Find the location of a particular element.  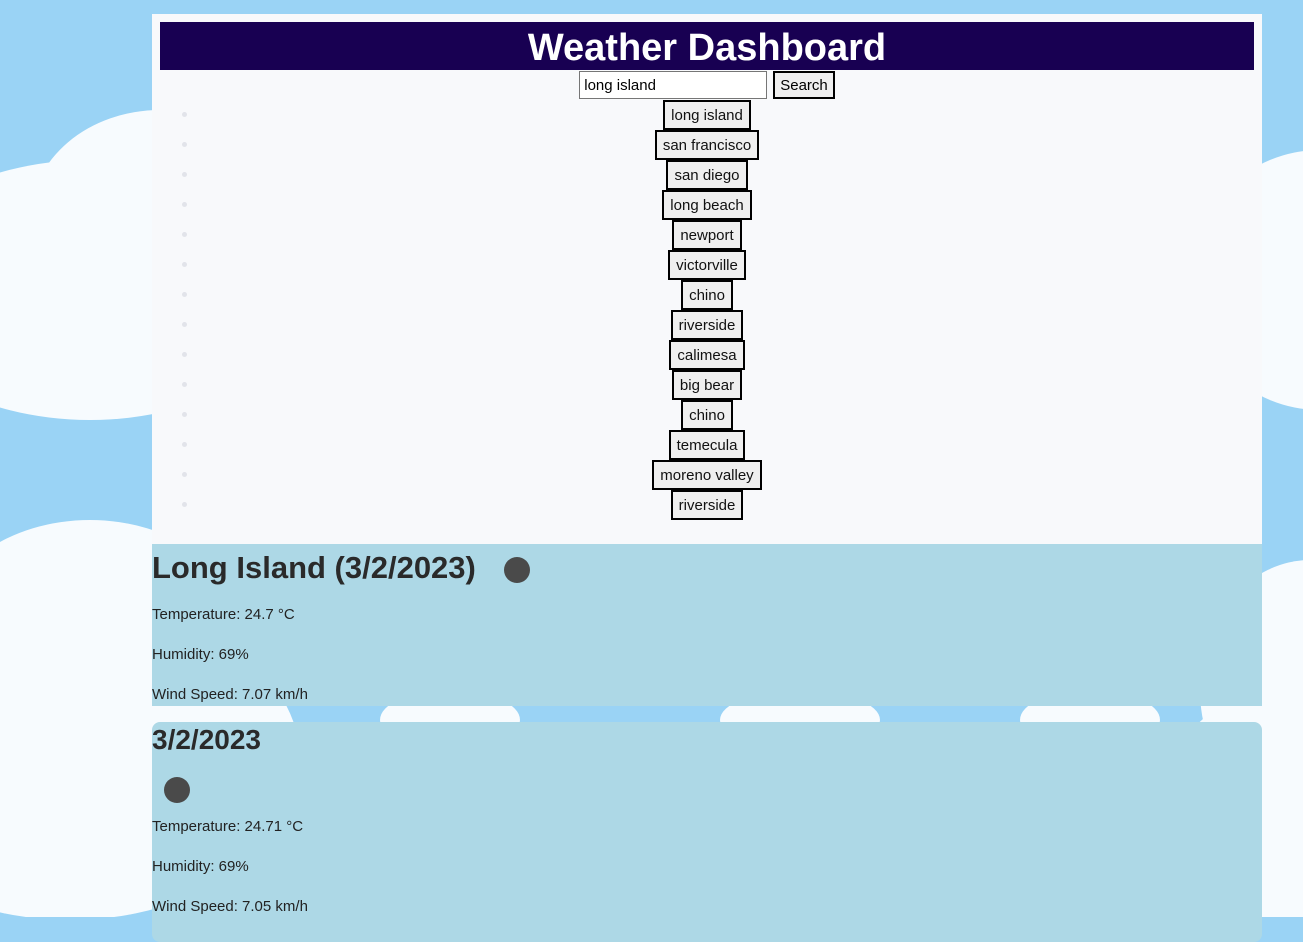

list-item: san diego is located at coordinates (707, 175).